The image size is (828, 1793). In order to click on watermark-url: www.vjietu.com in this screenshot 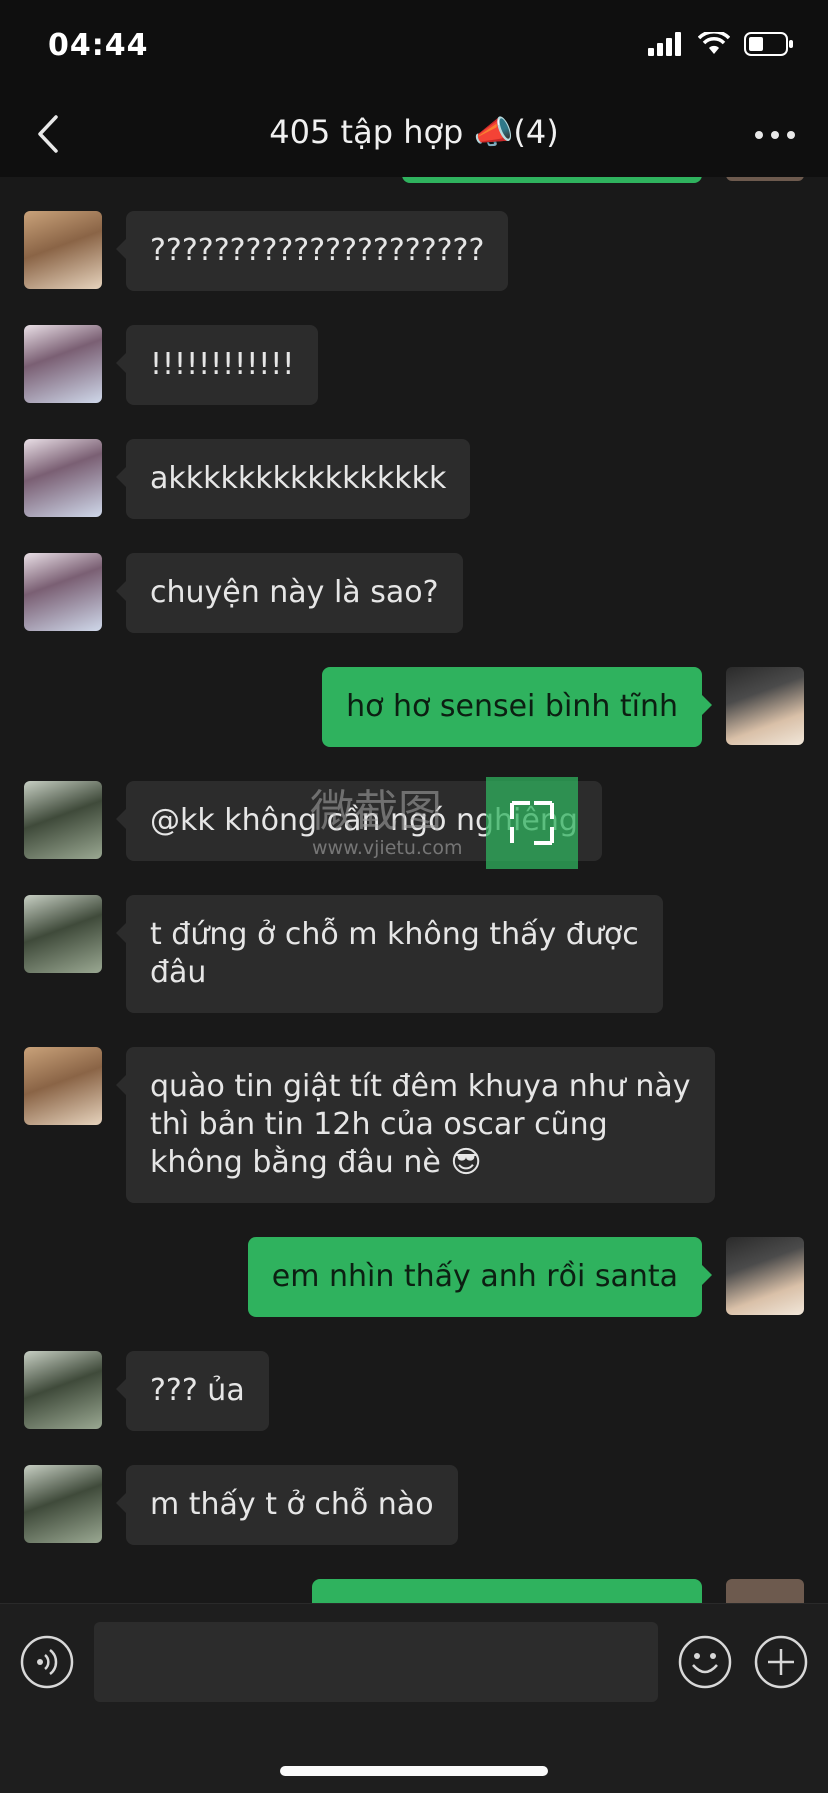, I will do `click(387, 848)`.